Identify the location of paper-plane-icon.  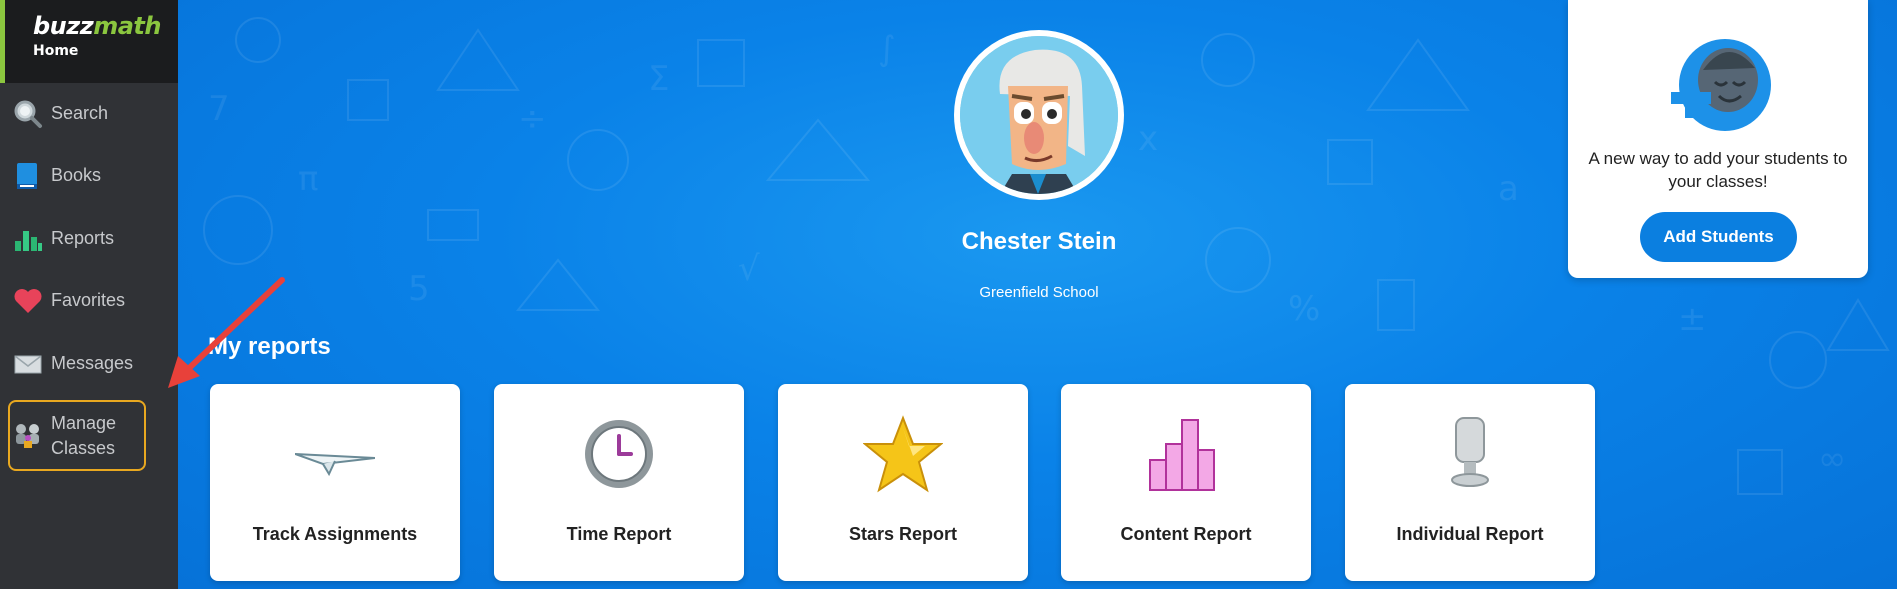
(335, 465).